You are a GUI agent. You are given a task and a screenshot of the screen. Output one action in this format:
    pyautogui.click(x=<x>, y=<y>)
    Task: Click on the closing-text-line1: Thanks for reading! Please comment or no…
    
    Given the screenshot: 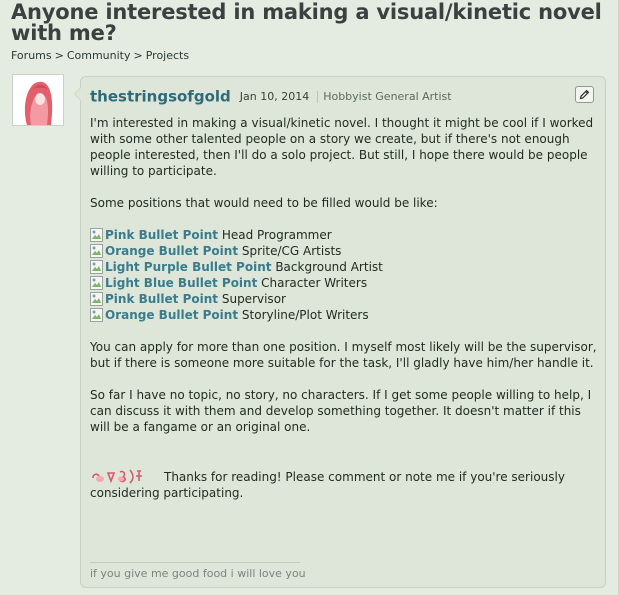 What is the action you would take?
    pyautogui.click(x=364, y=477)
    